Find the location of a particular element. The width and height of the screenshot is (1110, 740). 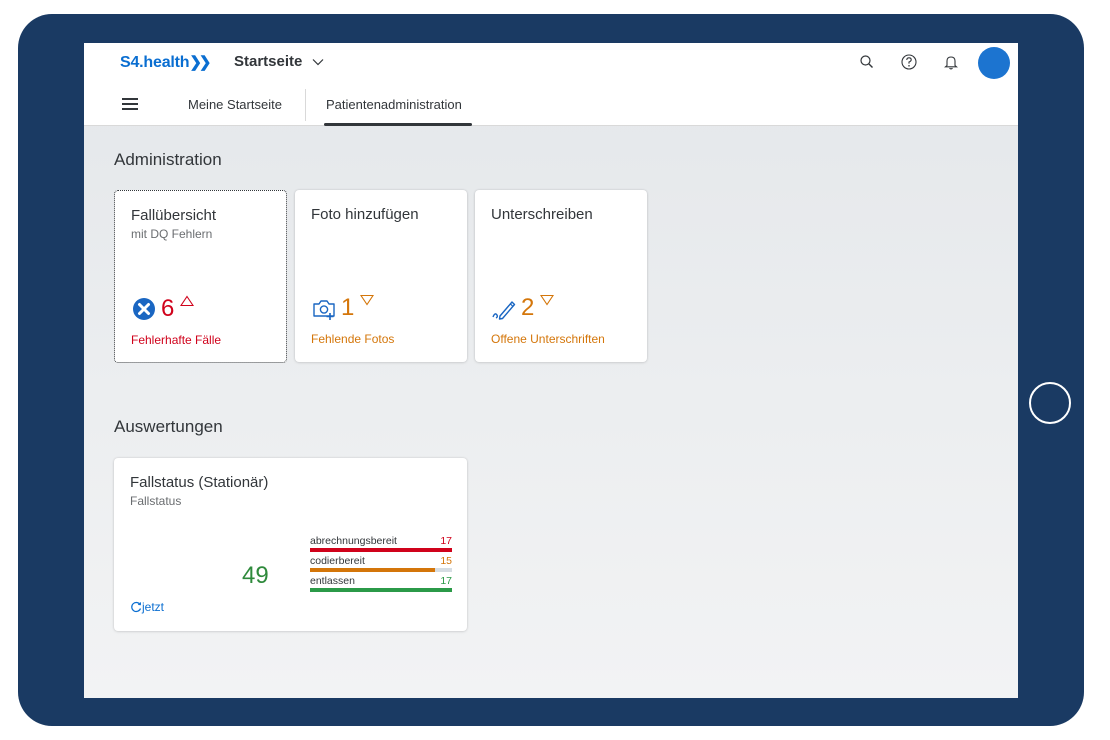

app-logo: S4.health❯❯ is located at coordinates (166, 62).